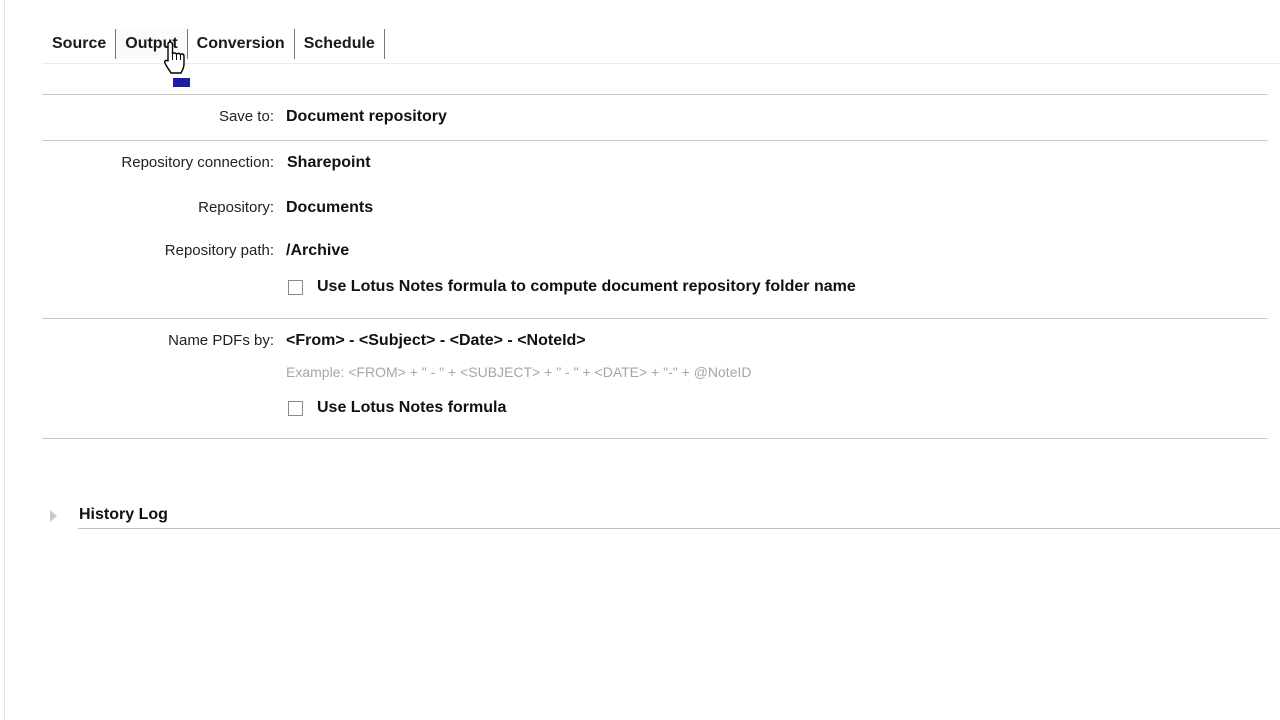 This screenshot has width=1280, height=720. Describe the element at coordinates (330, 207) in the screenshot. I see `repository-value: Documents` at that location.